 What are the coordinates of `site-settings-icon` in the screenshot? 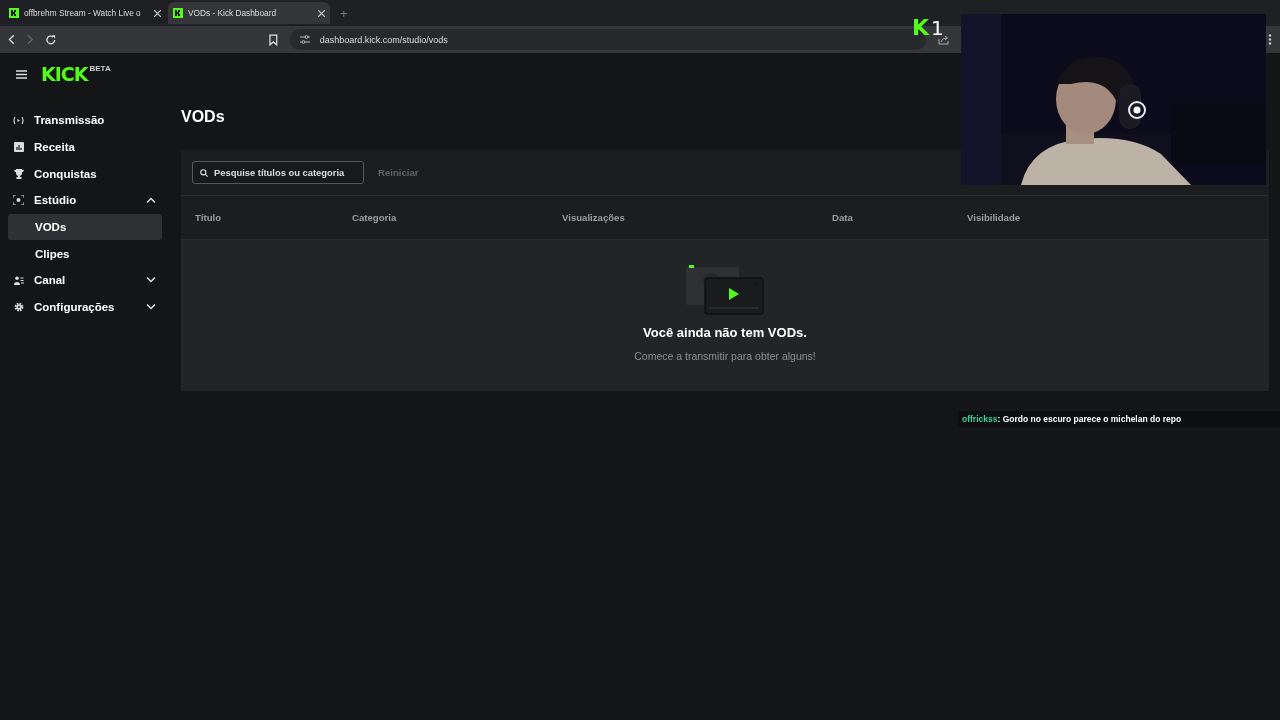 It's located at (304, 39).